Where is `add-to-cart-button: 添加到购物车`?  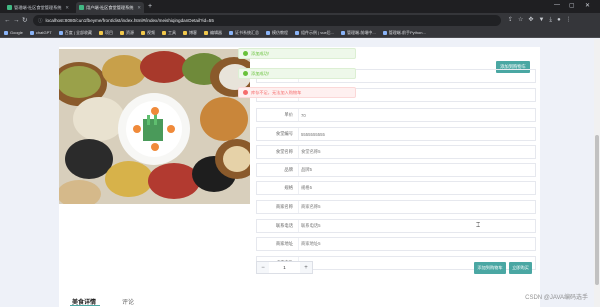
add-to-cart-button: 添加到购物车 is located at coordinates (490, 268).